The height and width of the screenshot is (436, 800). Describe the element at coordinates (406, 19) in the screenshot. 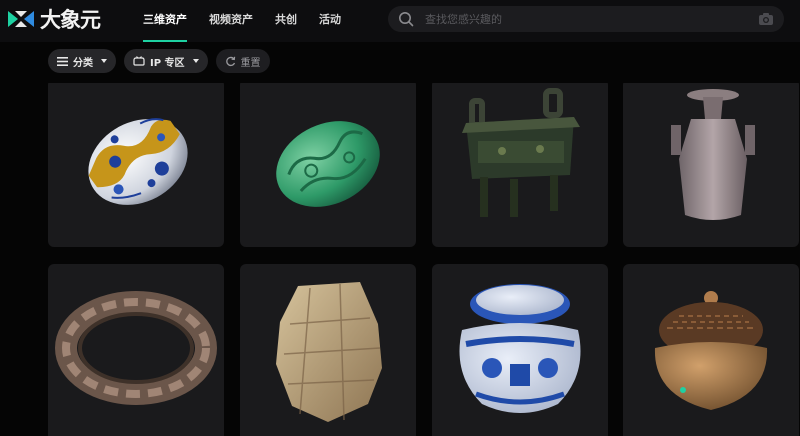

I see `search-icon` at that location.